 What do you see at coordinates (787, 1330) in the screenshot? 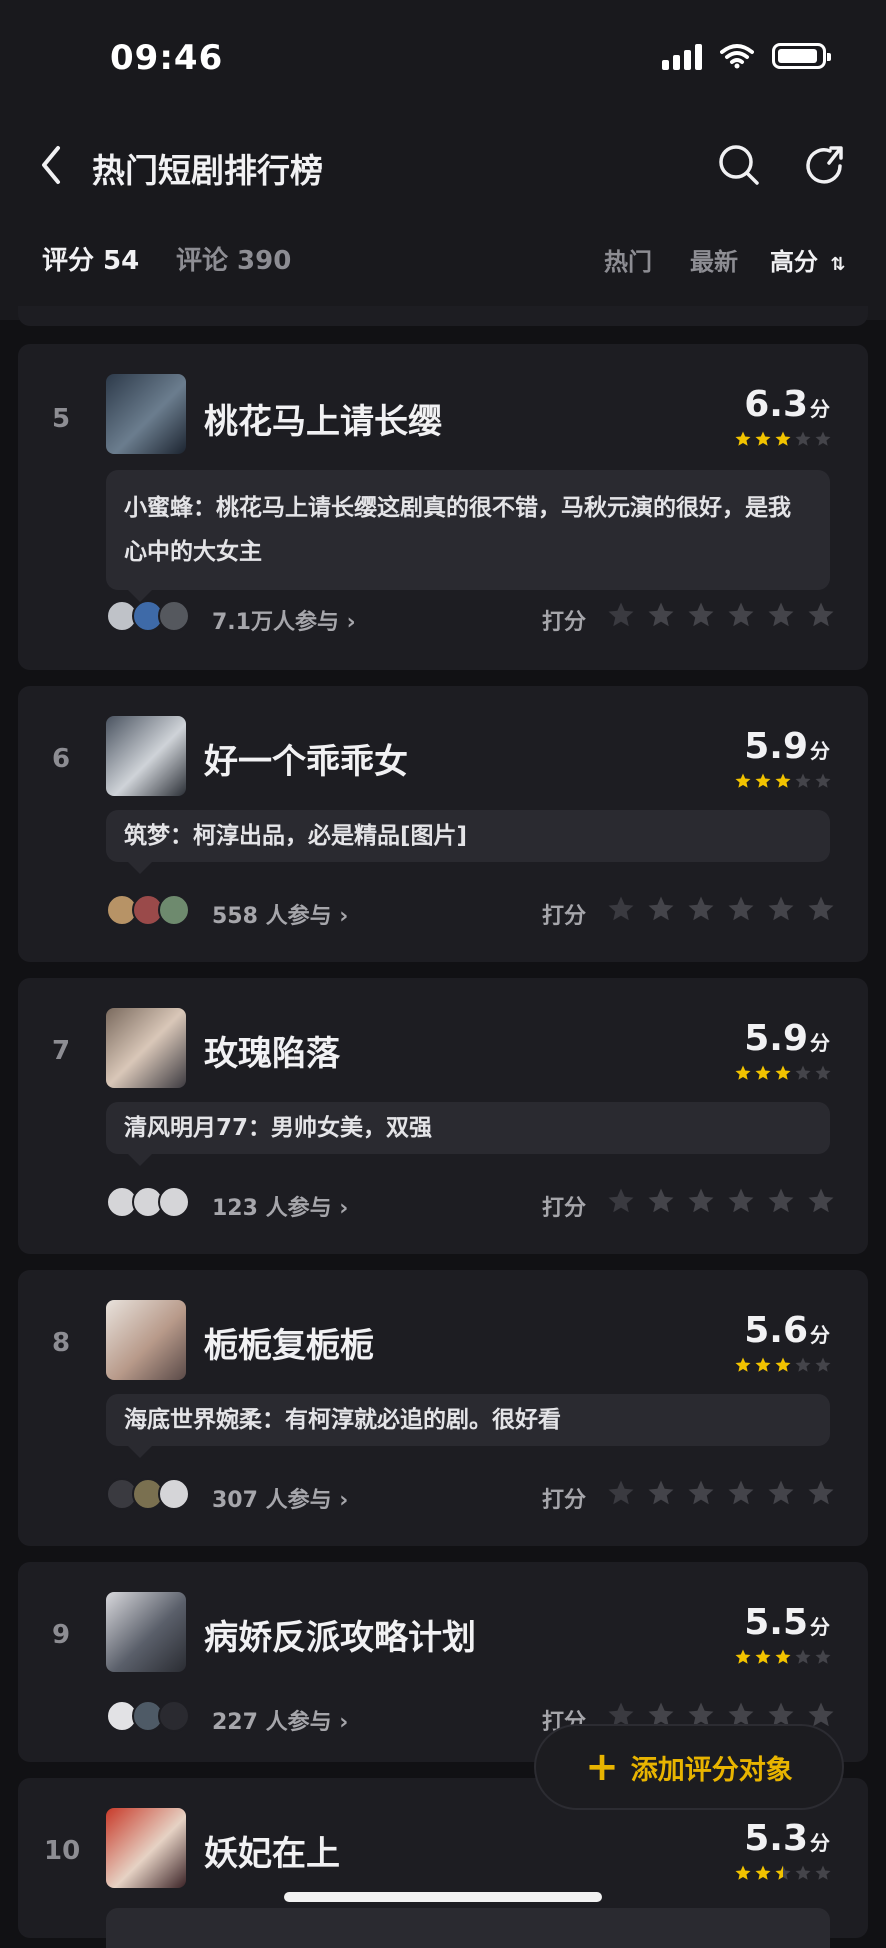
I see `score-value: 5.6 分` at bounding box center [787, 1330].